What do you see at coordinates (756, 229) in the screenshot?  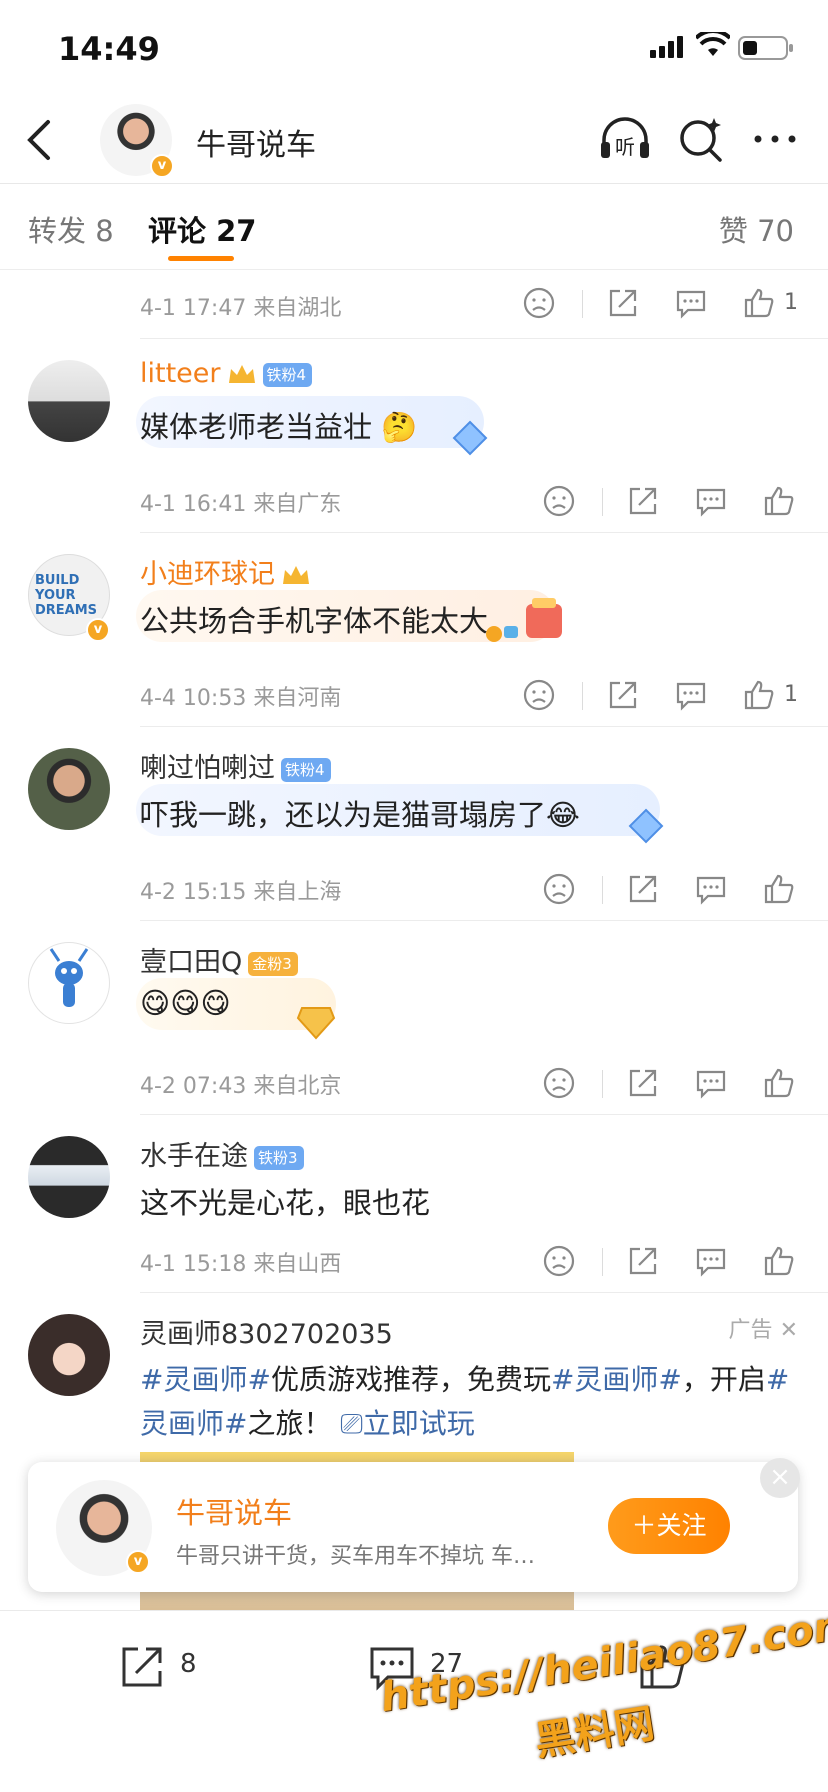 I see `tab-likes: 赞 70` at bounding box center [756, 229].